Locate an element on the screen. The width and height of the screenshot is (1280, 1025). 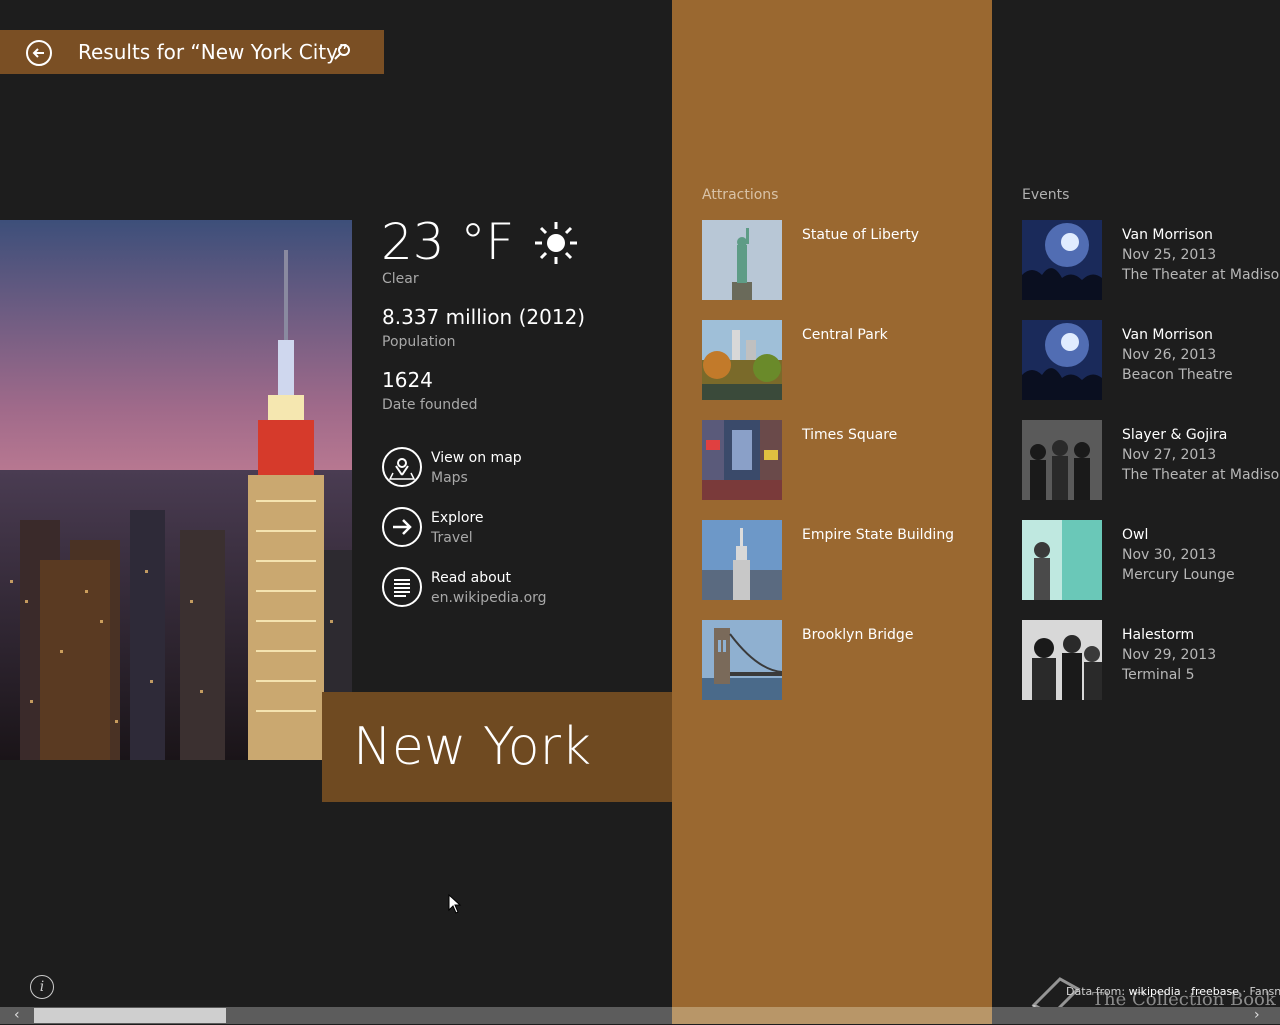
event-artist: Halestorm is located at coordinates (1158, 635).